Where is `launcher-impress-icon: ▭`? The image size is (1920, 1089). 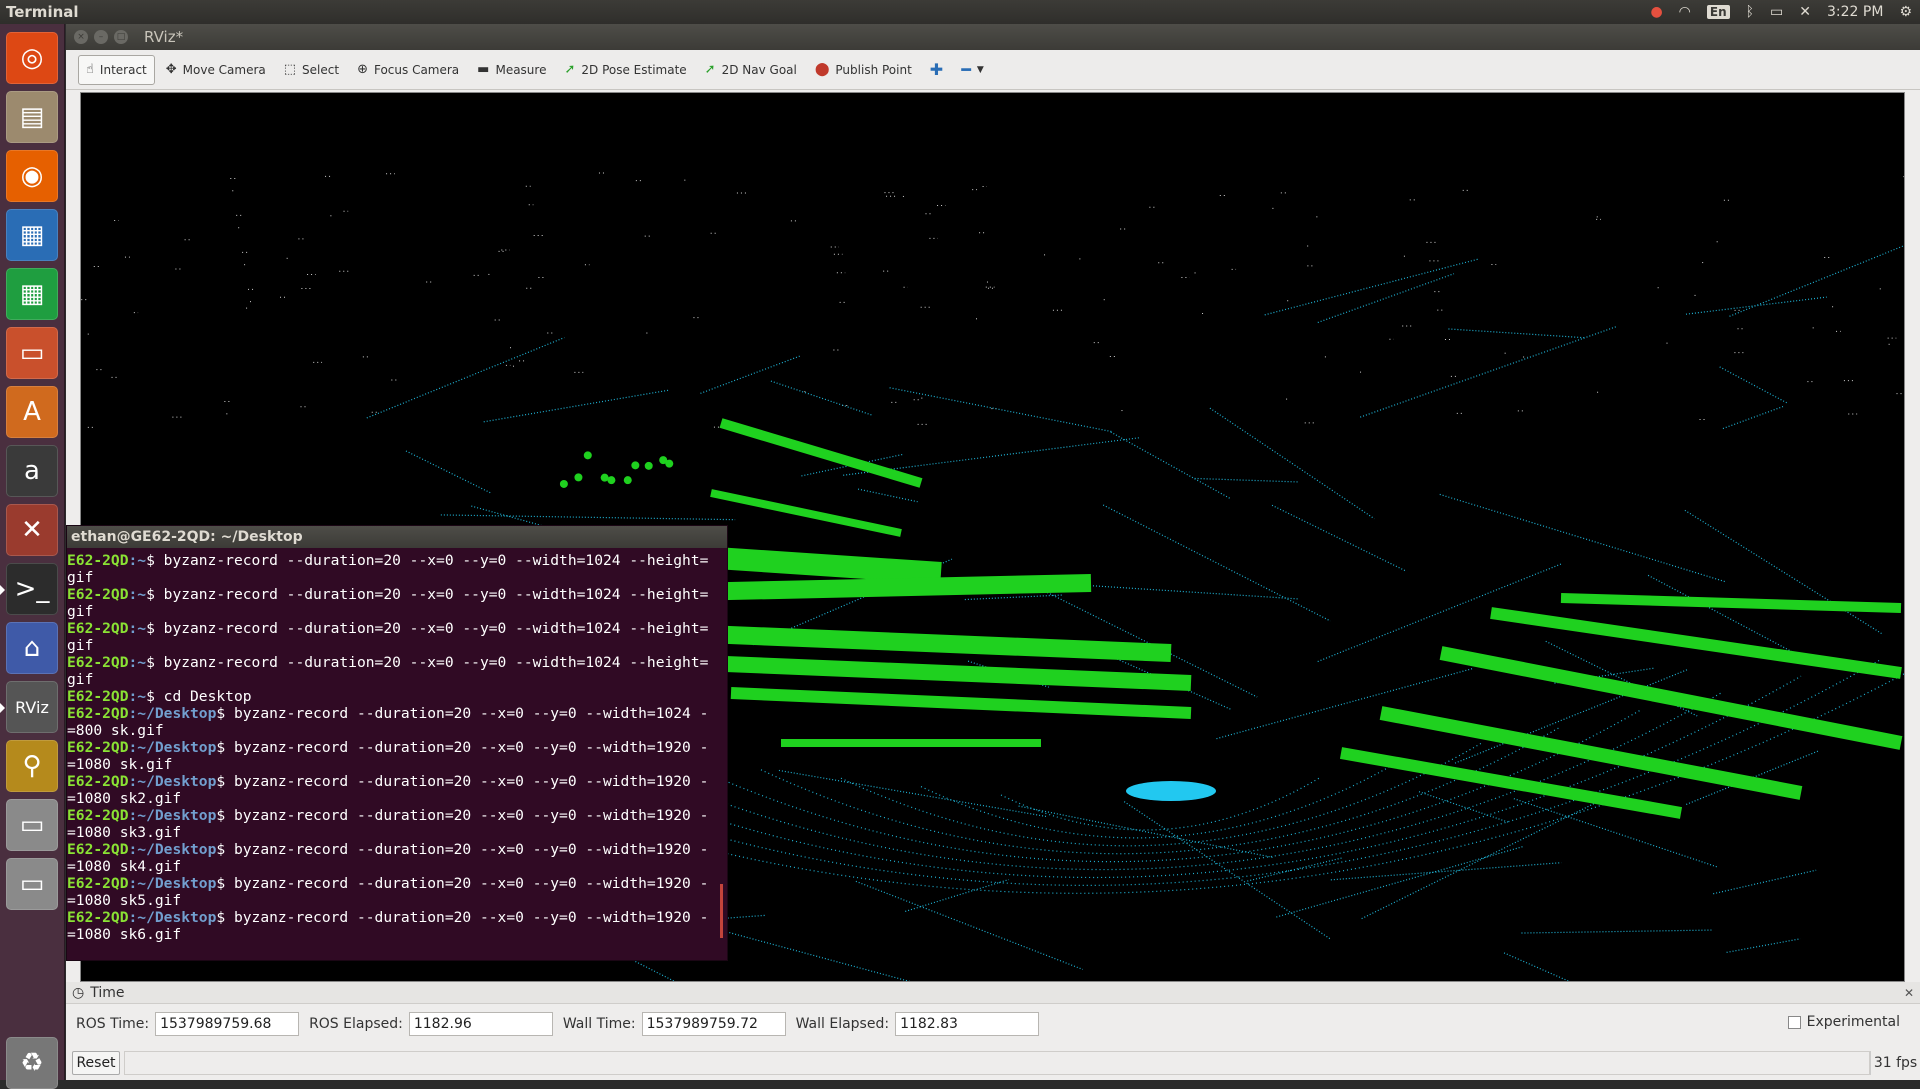 launcher-impress-icon: ▭ is located at coordinates (32, 353).